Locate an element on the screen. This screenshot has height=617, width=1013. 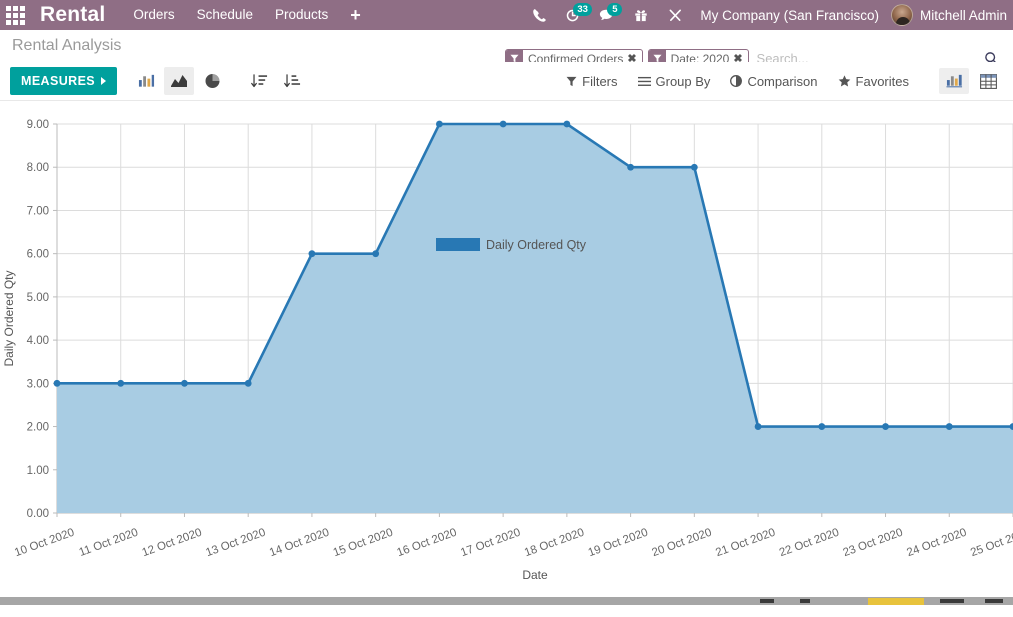
x-tick-label: 25 Oct 2020 is located at coordinates (991, 543).